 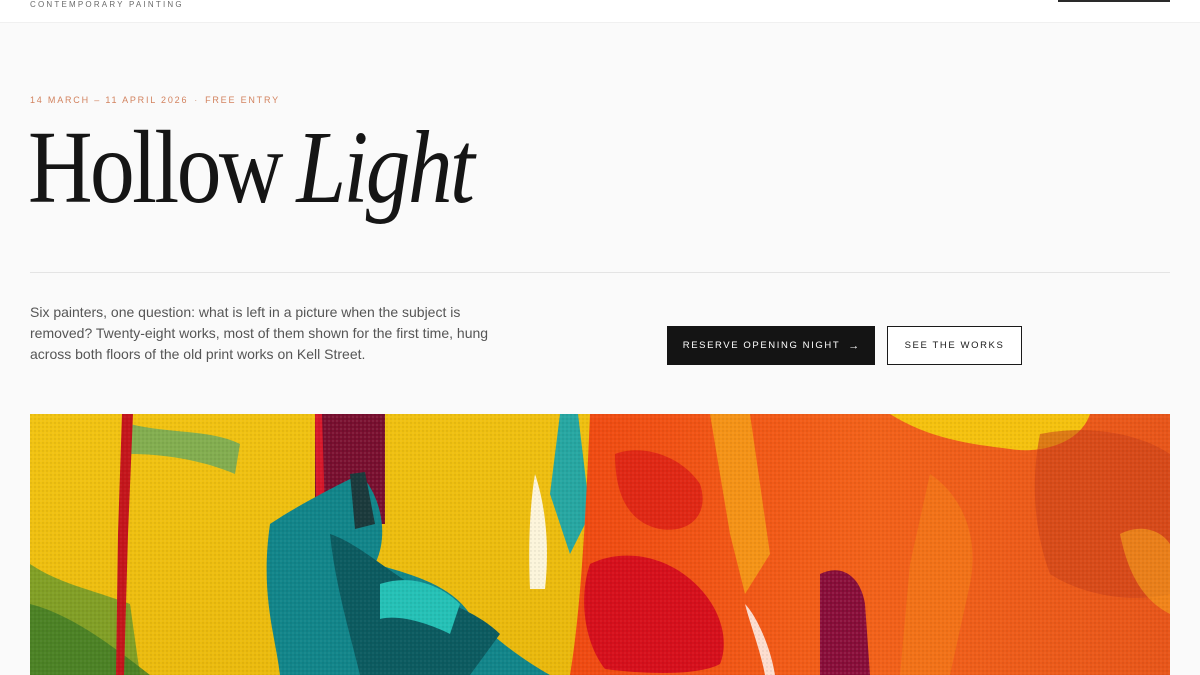 I want to click on reserve-opening-night-button: RESERVE OPENING NIGHT →, so click(x=771, y=345).